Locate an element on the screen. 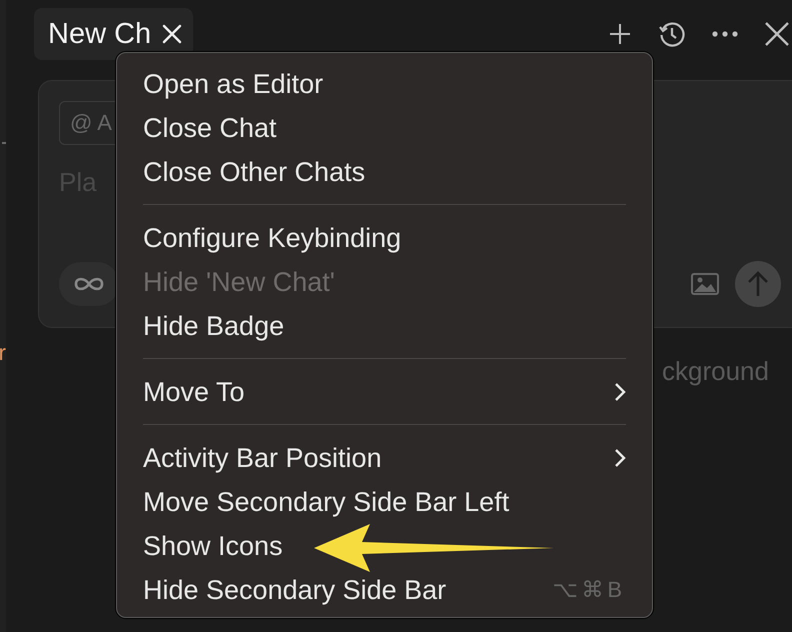  arrow-up-icon is located at coordinates (758, 284).